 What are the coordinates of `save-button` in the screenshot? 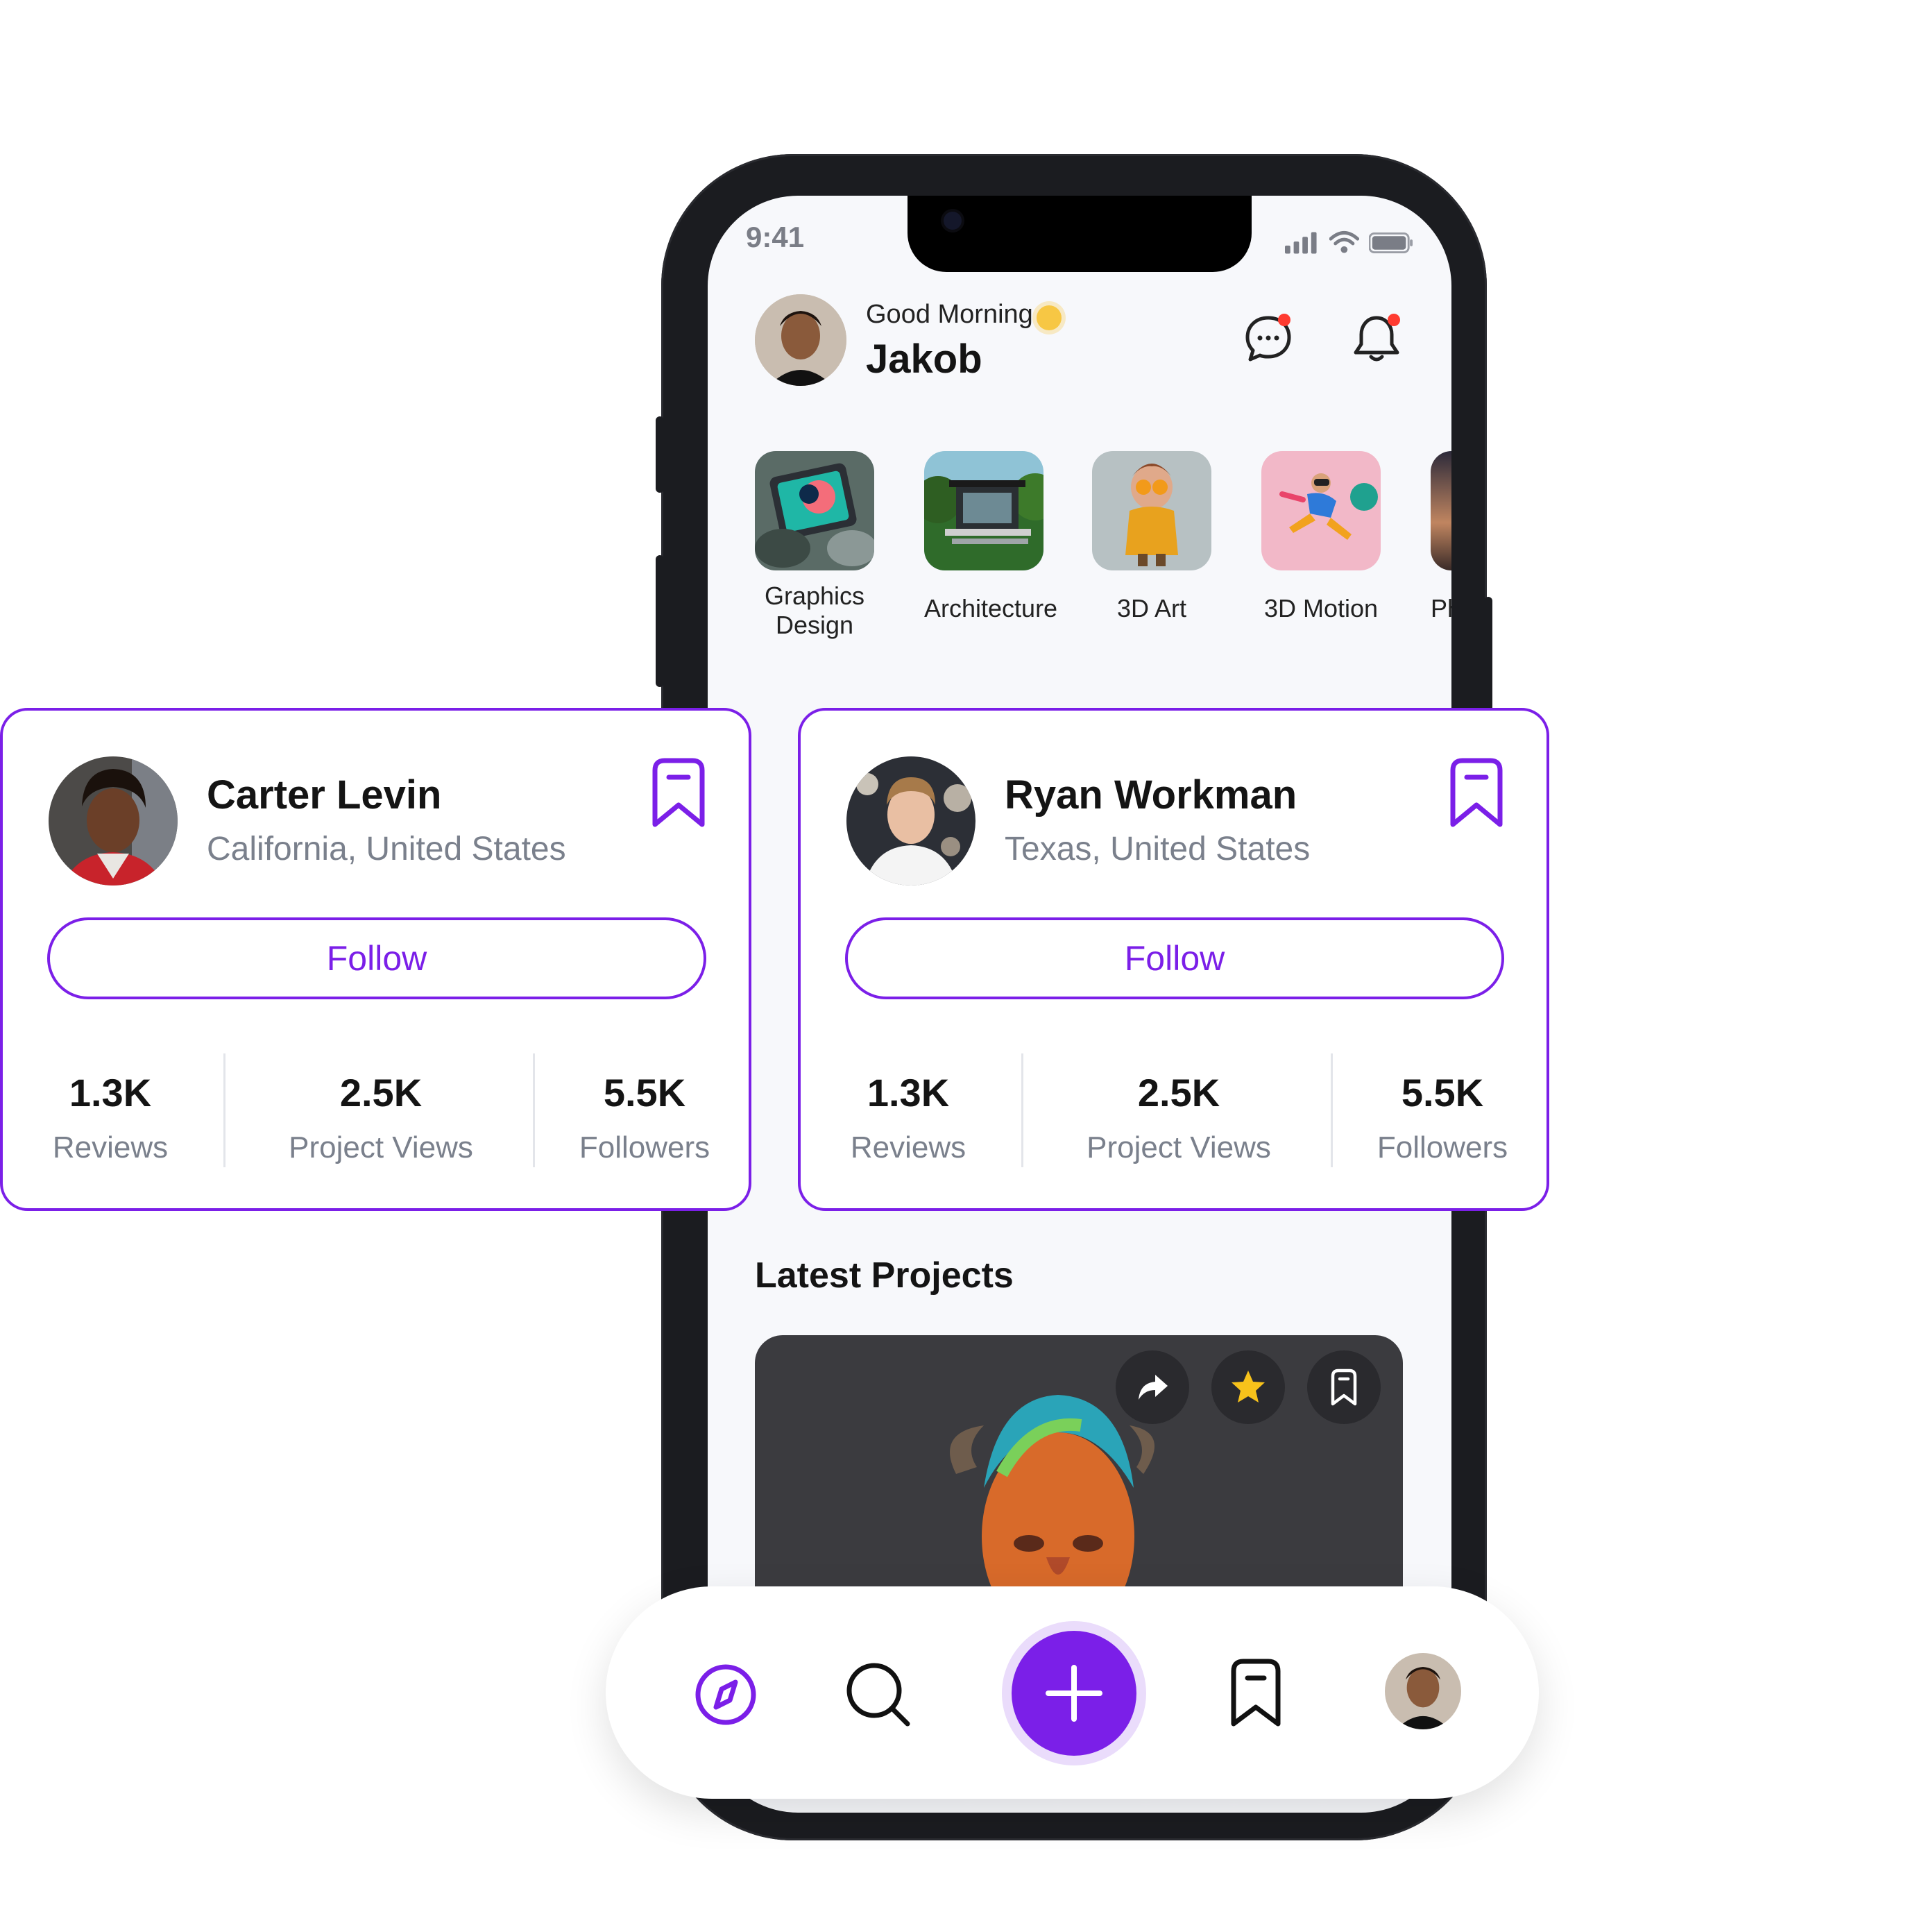 It's located at (1344, 1387).